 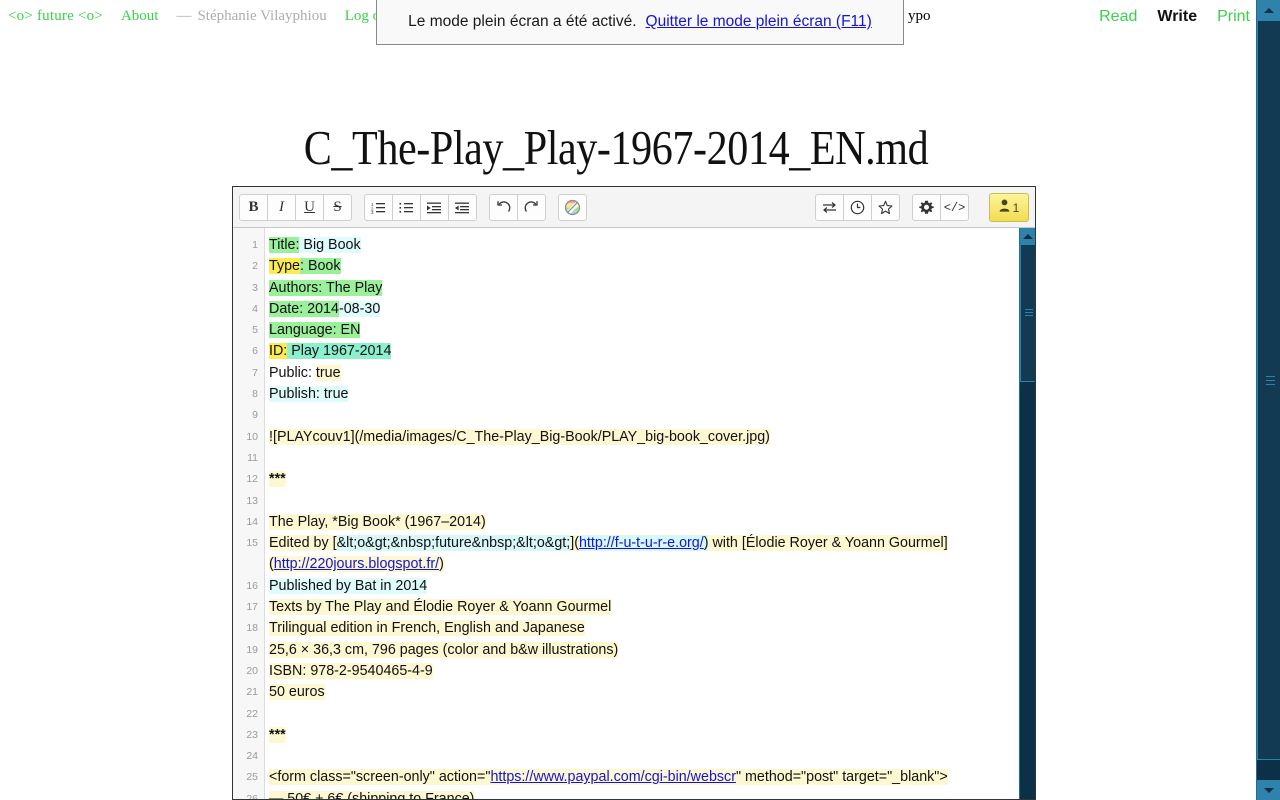 I want to click on line-text: with [Élodie Royer & Yoann Gourmel], so click(x=828, y=543).